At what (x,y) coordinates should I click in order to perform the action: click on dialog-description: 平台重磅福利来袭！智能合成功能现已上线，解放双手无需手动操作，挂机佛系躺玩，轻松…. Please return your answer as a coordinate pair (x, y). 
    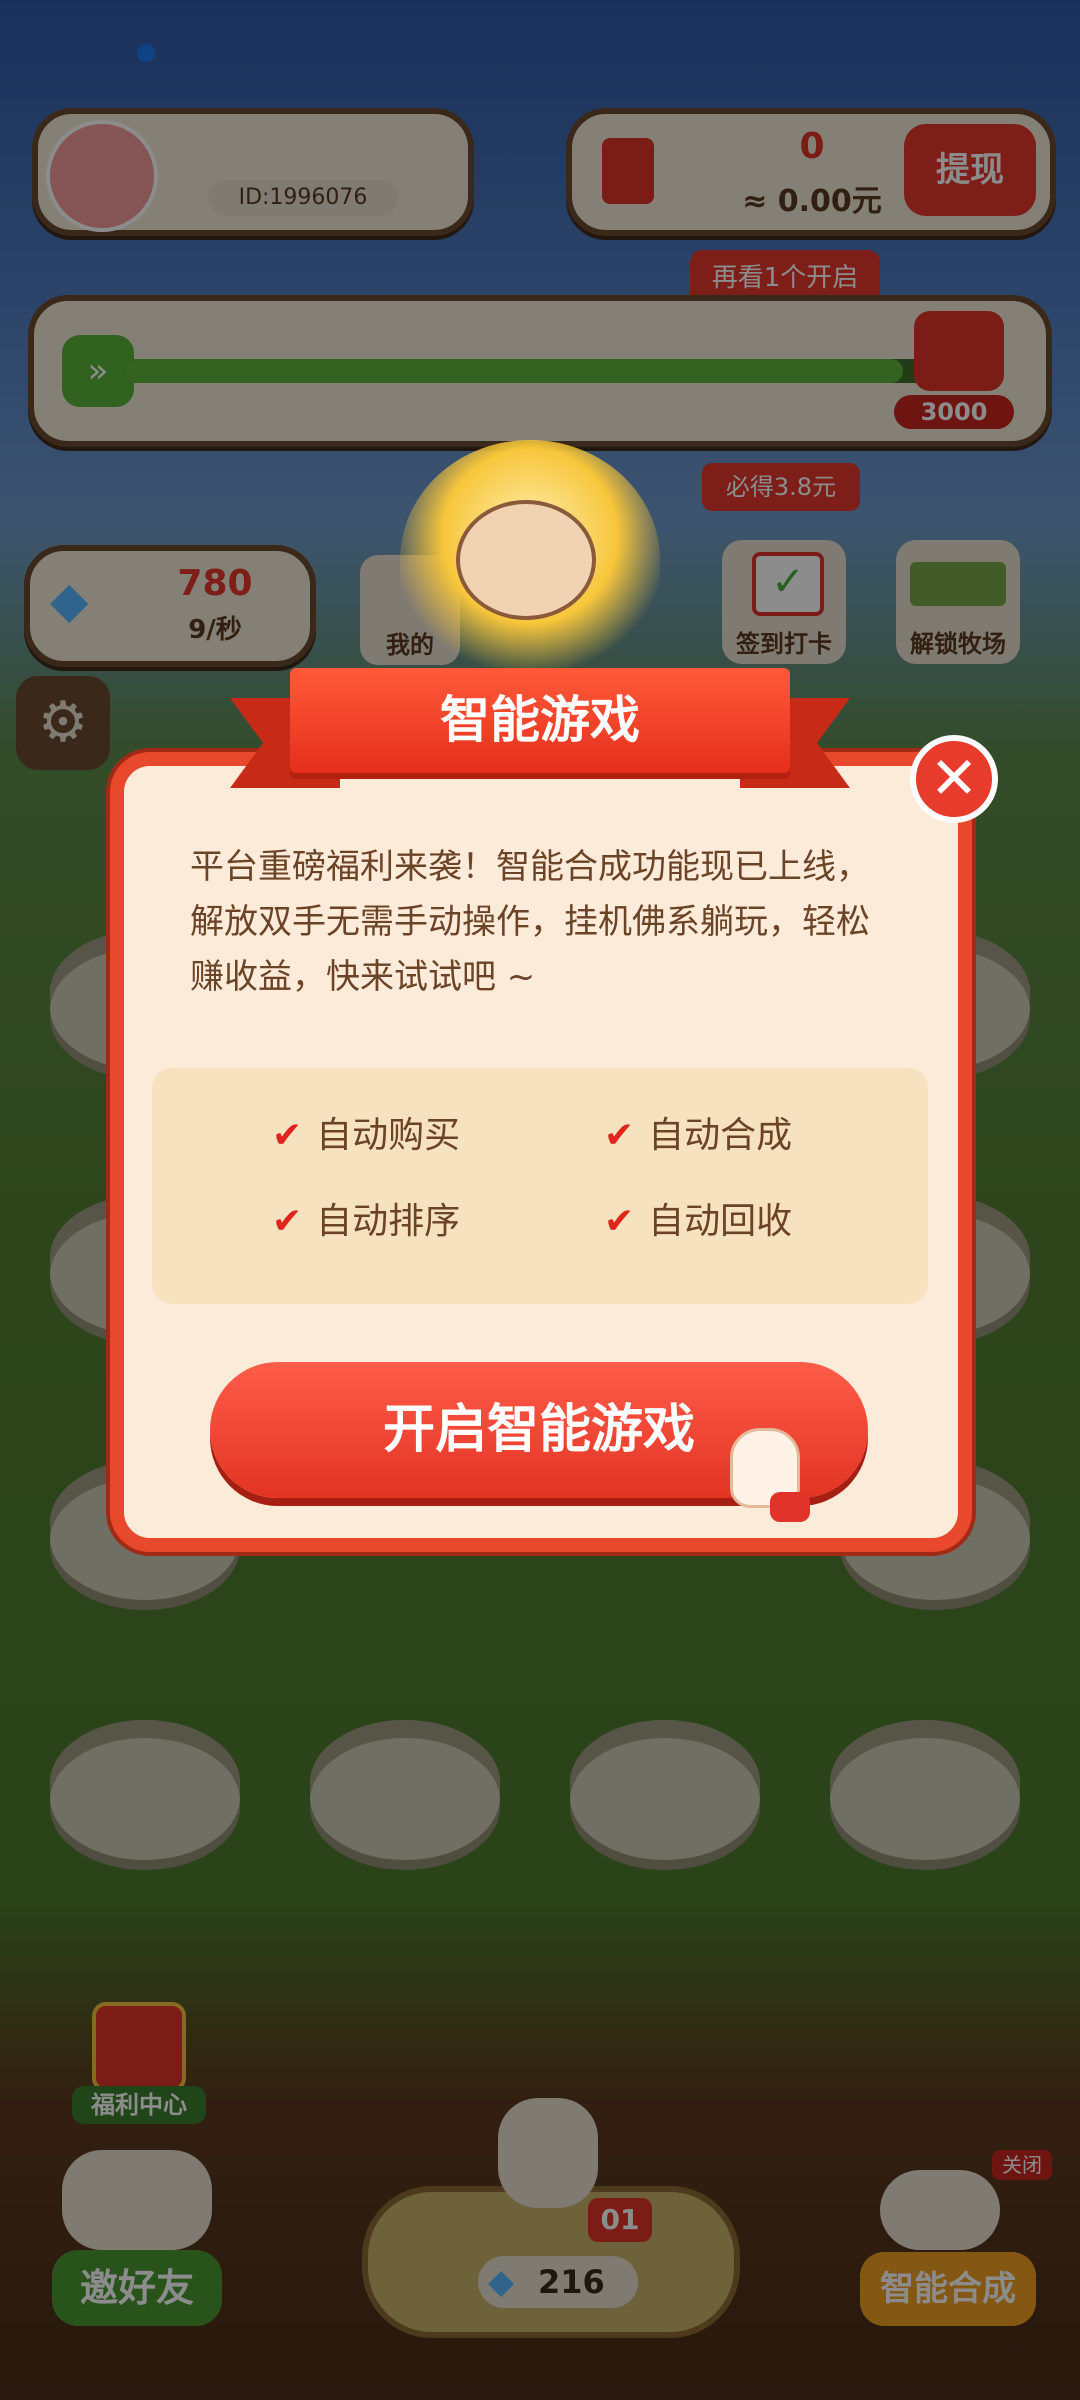
    Looking at the image, I should click on (530, 922).